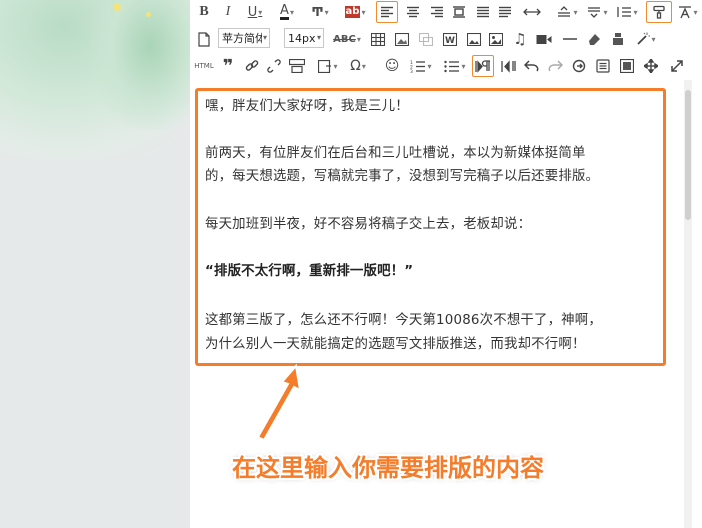  I want to click on italic-icon: I, so click(228, 12).